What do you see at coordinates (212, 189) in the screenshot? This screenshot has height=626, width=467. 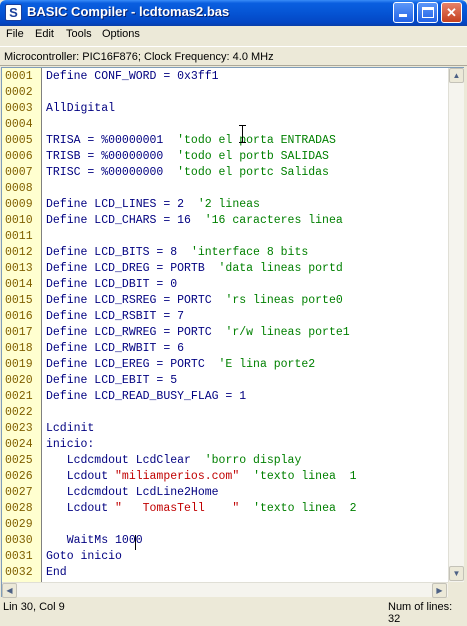 I see `code-line: 0008` at bounding box center [212, 189].